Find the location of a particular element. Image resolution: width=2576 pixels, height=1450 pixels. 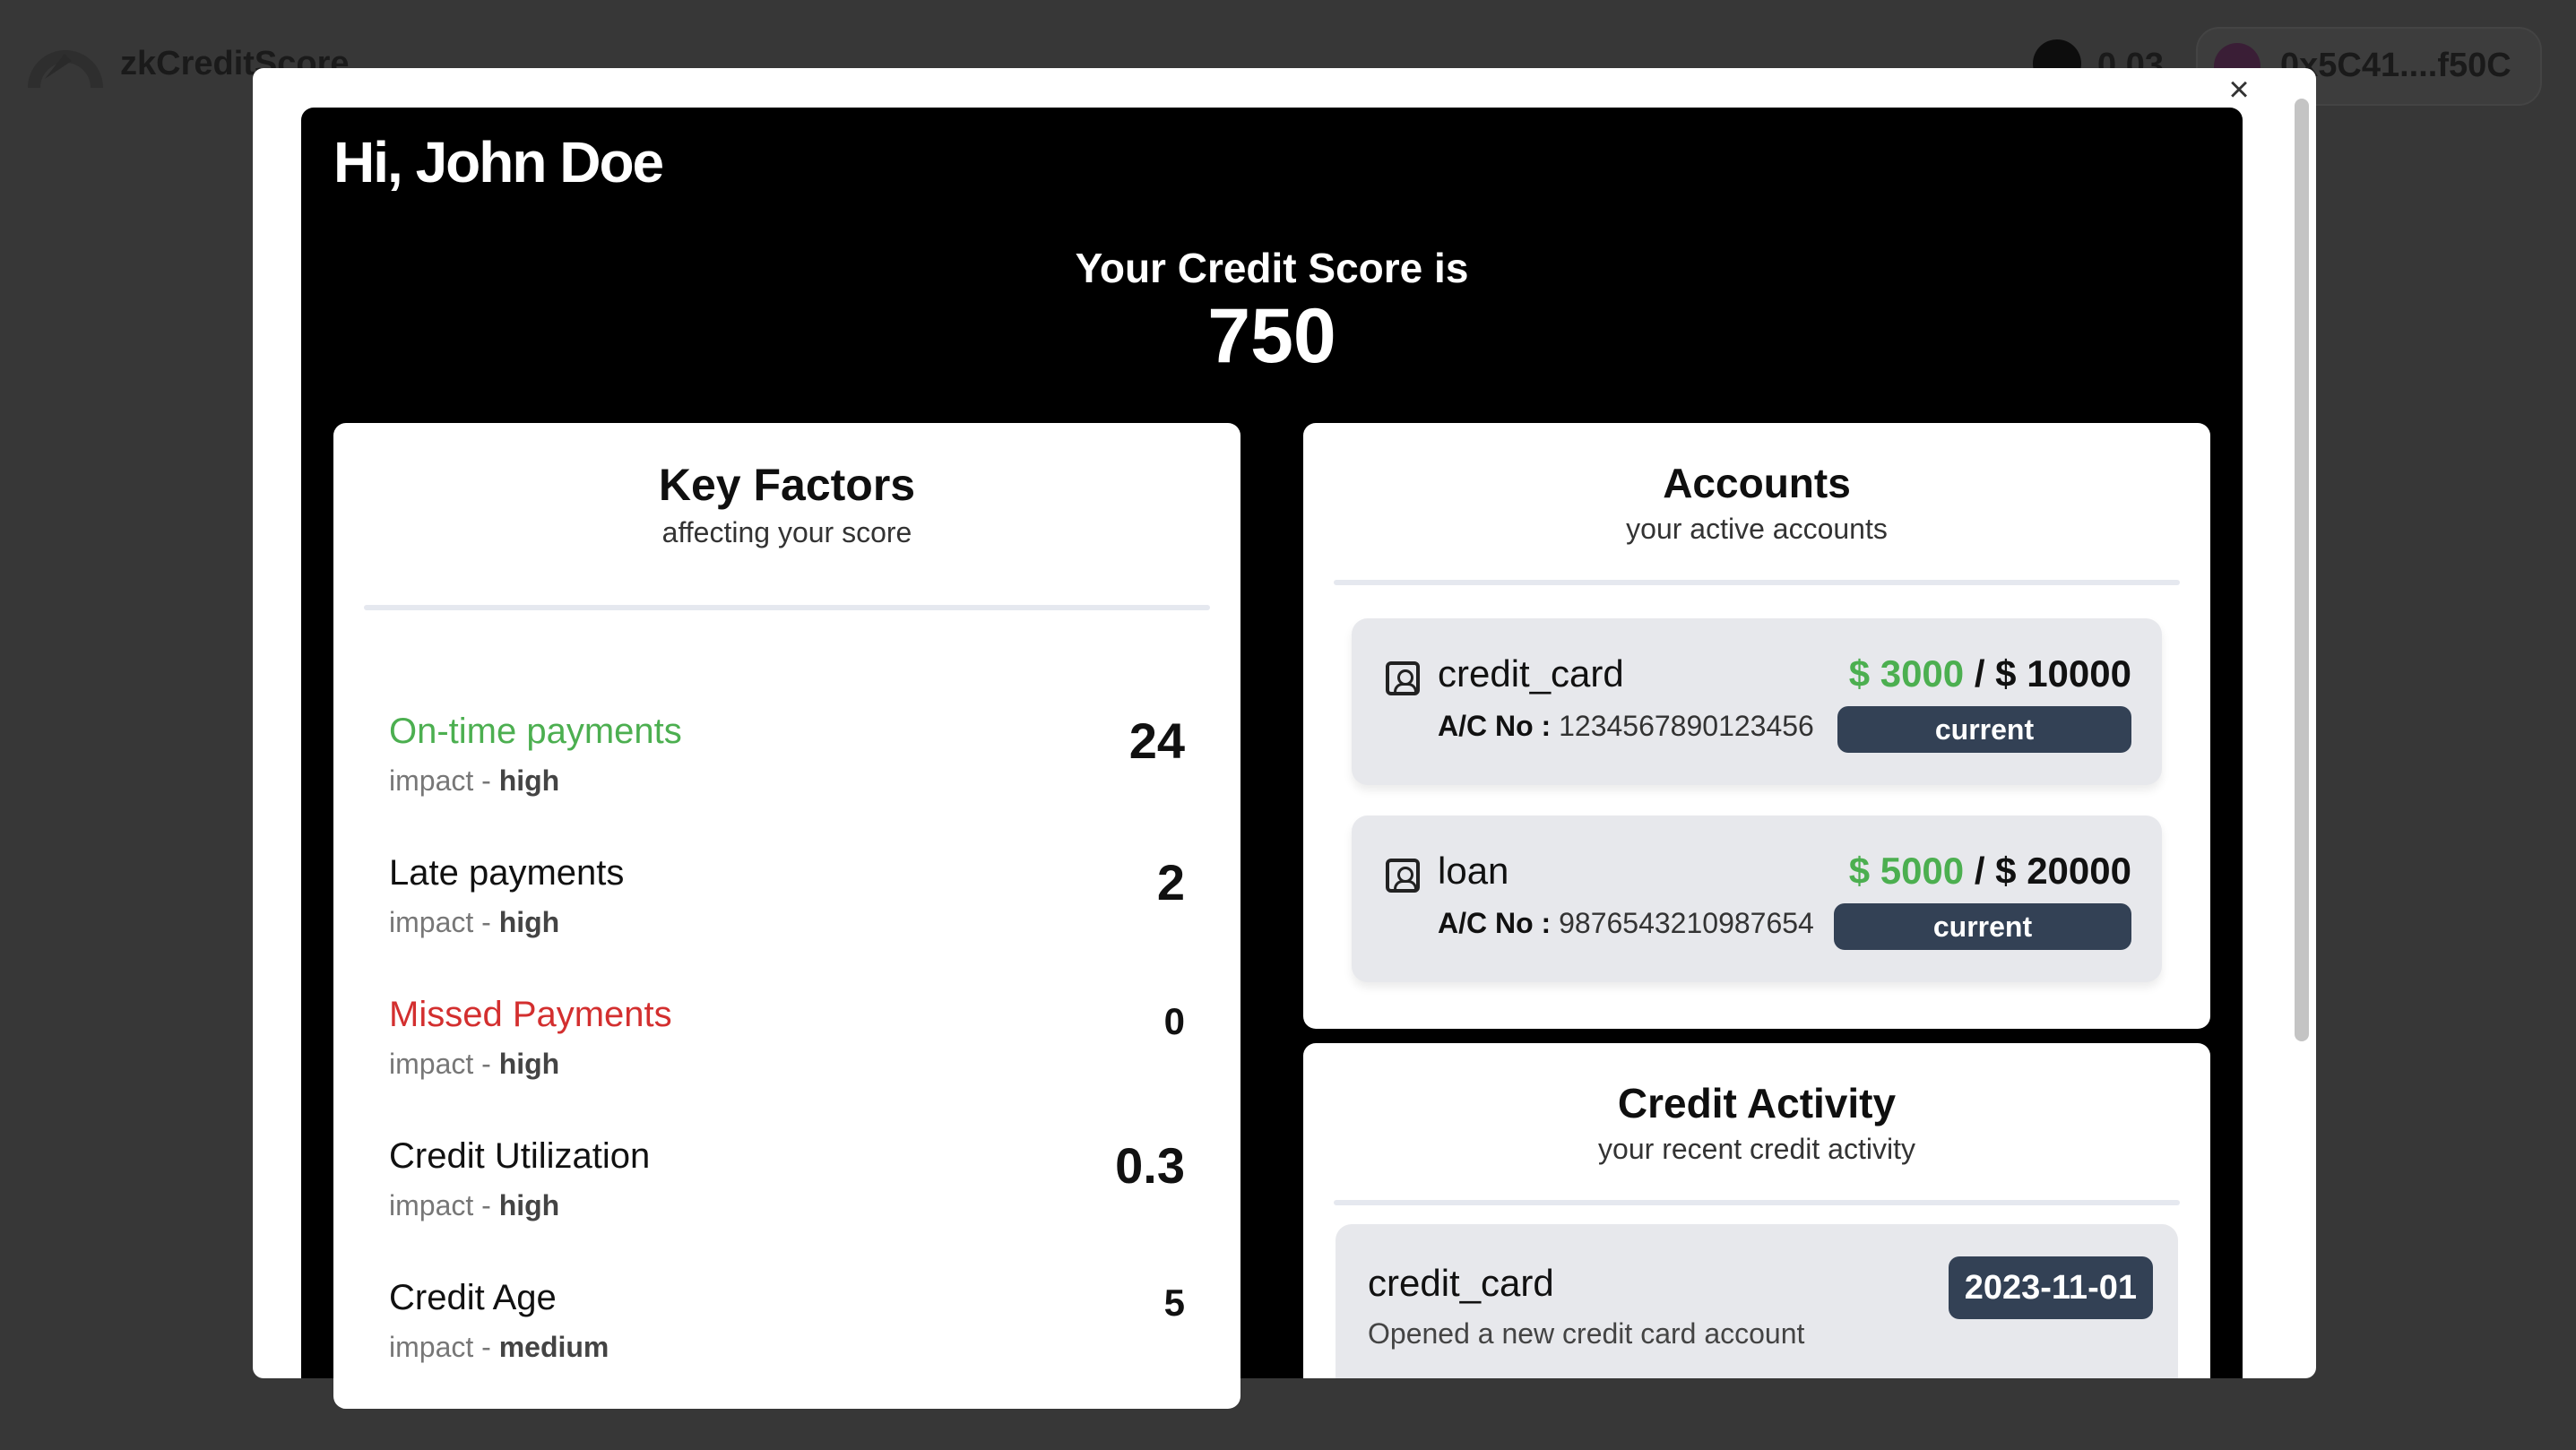

factor-value: 2 is located at coordinates (1170, 882).